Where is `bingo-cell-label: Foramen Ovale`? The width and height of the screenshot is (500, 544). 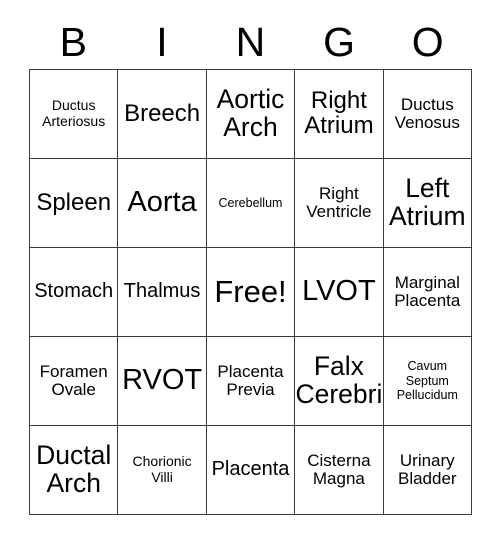 bingo-cell-label: Foramen Ovale is located at coordinates (73, 380).